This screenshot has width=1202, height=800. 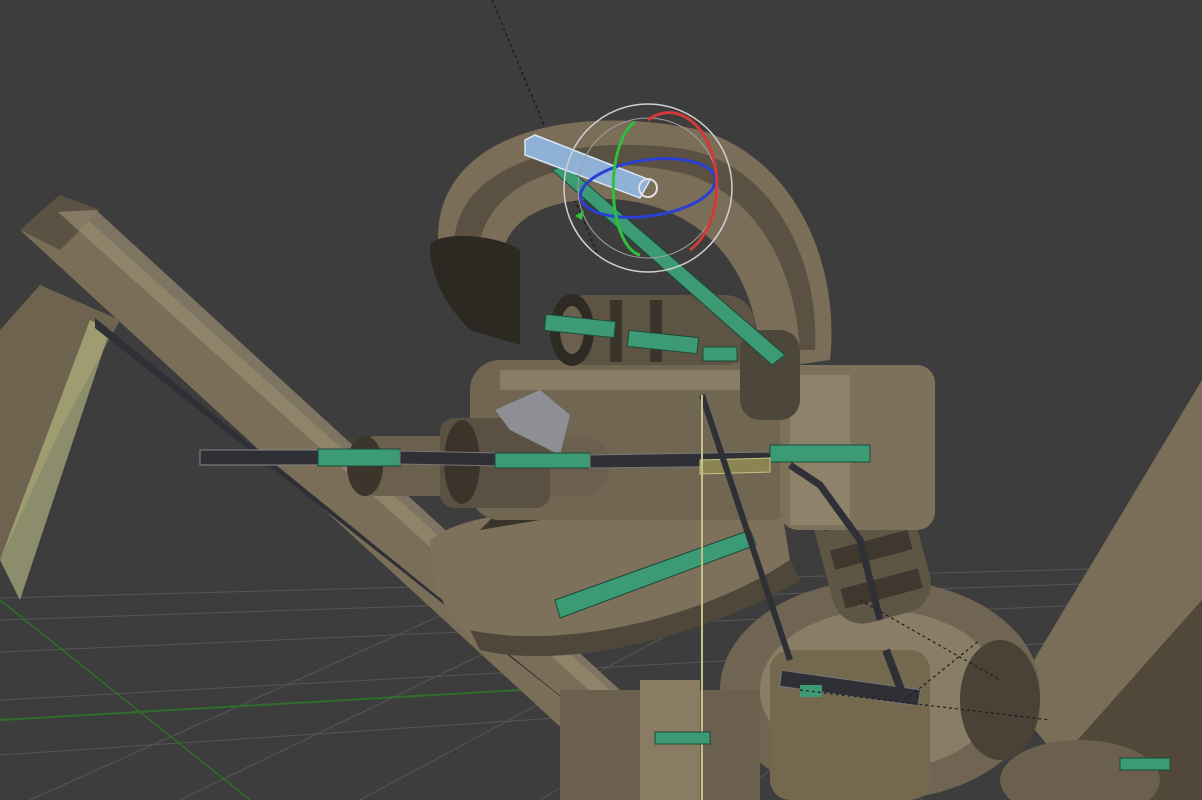 I want to click on bone-hip-green, so click(x=811, y=691).